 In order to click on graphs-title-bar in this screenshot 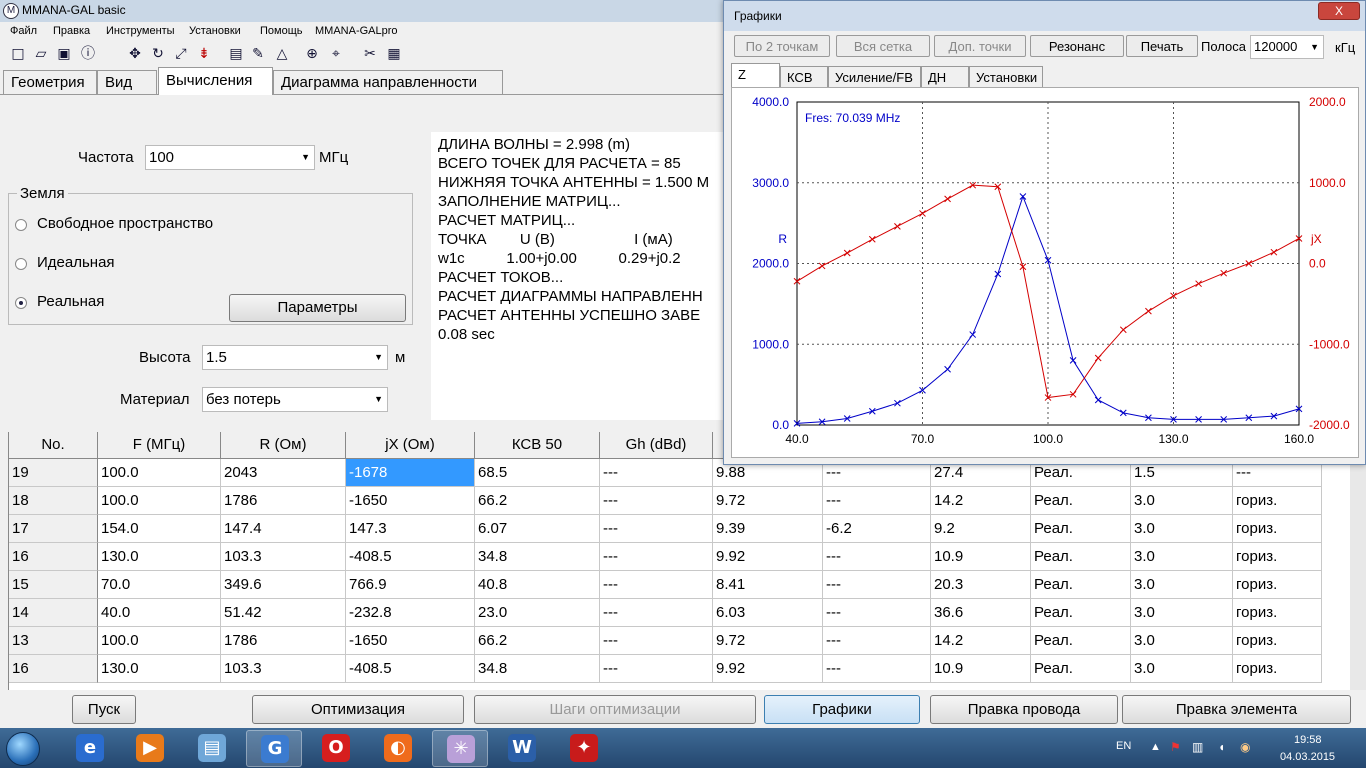, I will do `click(1044, 16)`.